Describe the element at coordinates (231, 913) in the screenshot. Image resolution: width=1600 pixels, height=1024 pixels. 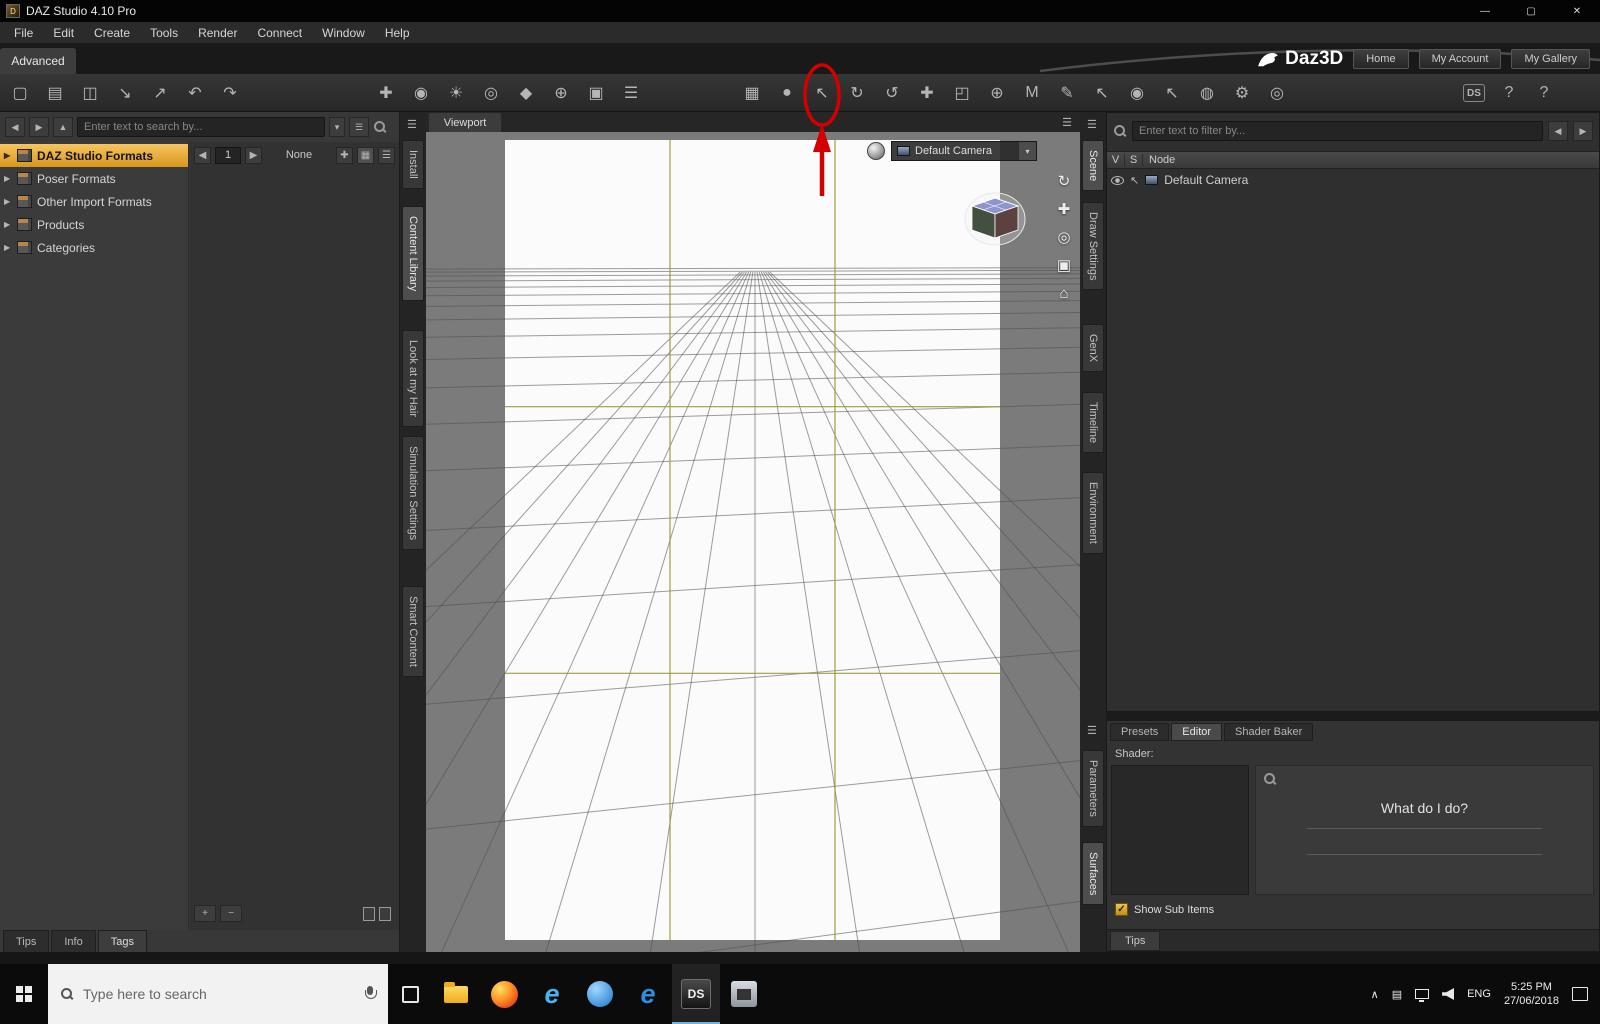
I see `remove-content-button: −` at that location.